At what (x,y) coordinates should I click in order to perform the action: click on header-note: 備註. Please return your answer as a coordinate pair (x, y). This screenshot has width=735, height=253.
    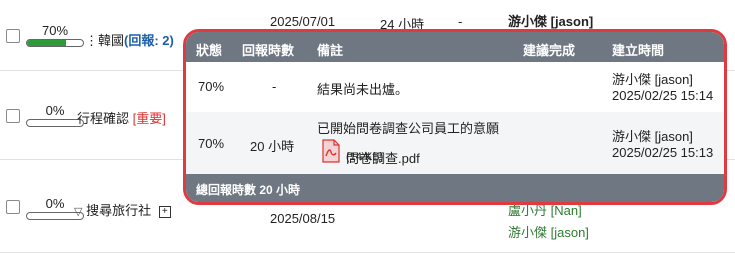
    Looking at the image, I should click on (330, 50).